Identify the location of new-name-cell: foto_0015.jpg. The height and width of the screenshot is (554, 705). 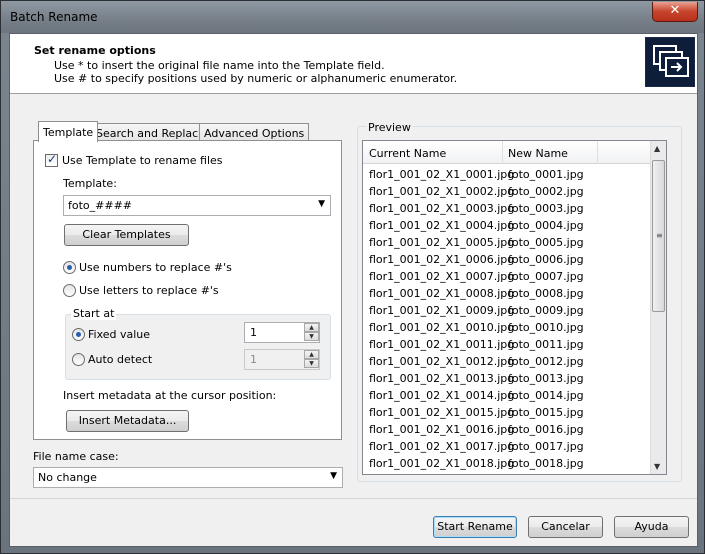
(546, 412).